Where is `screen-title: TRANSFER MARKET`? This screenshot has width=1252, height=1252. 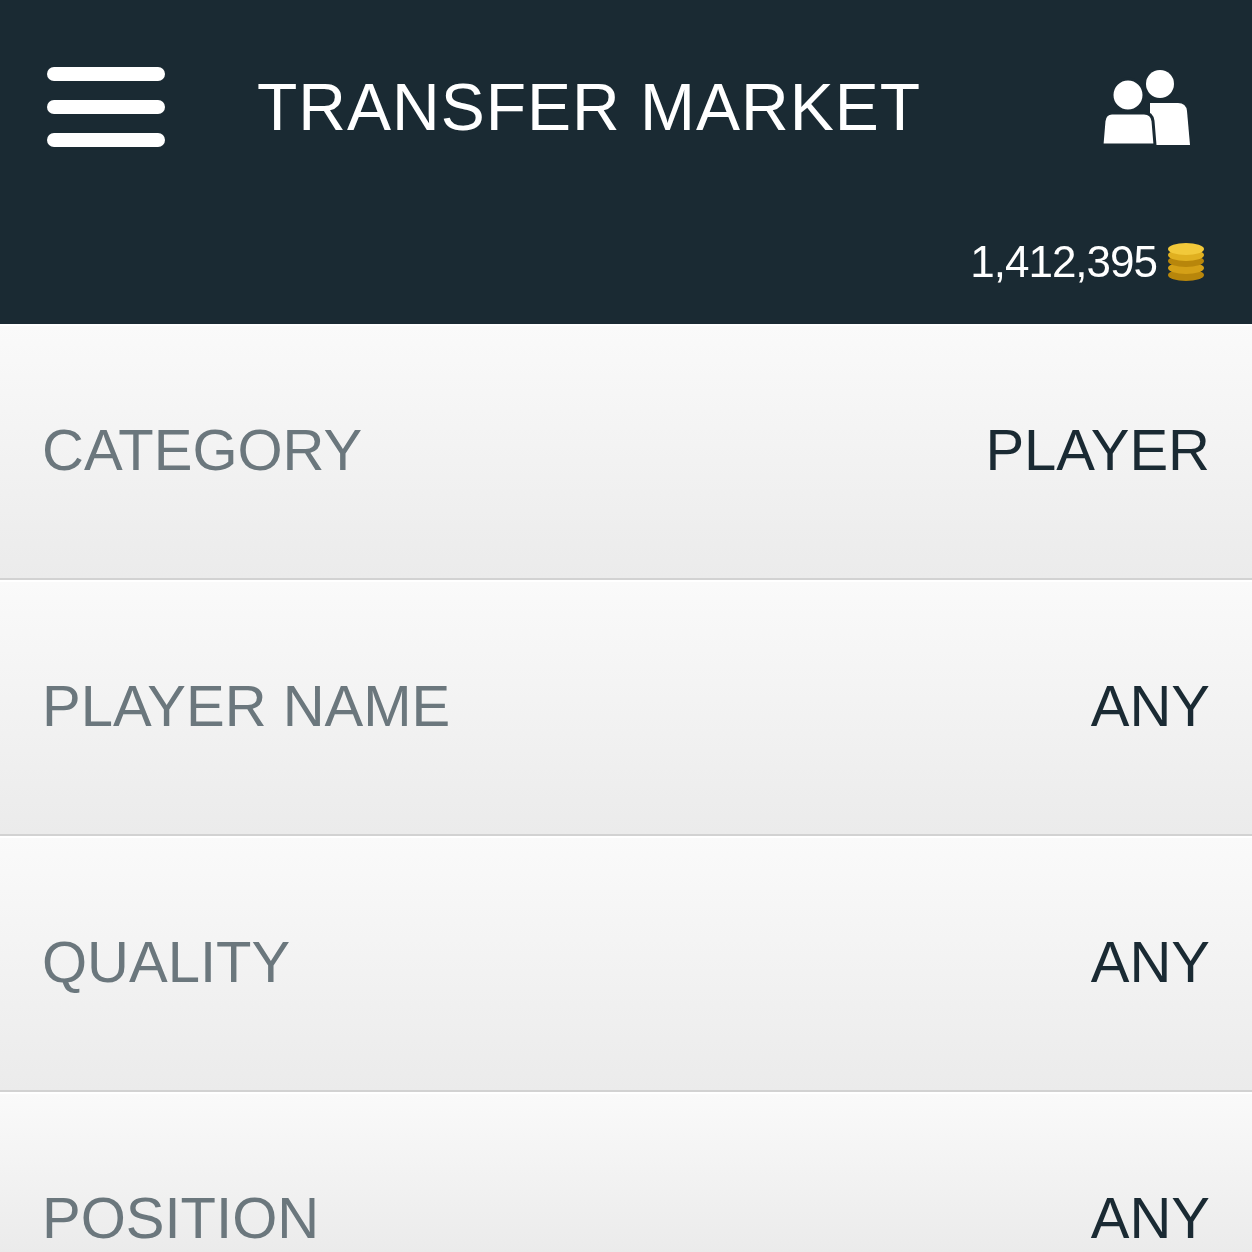
screen-title: TRANSFER MARKET is located at coordinates (589, 107).